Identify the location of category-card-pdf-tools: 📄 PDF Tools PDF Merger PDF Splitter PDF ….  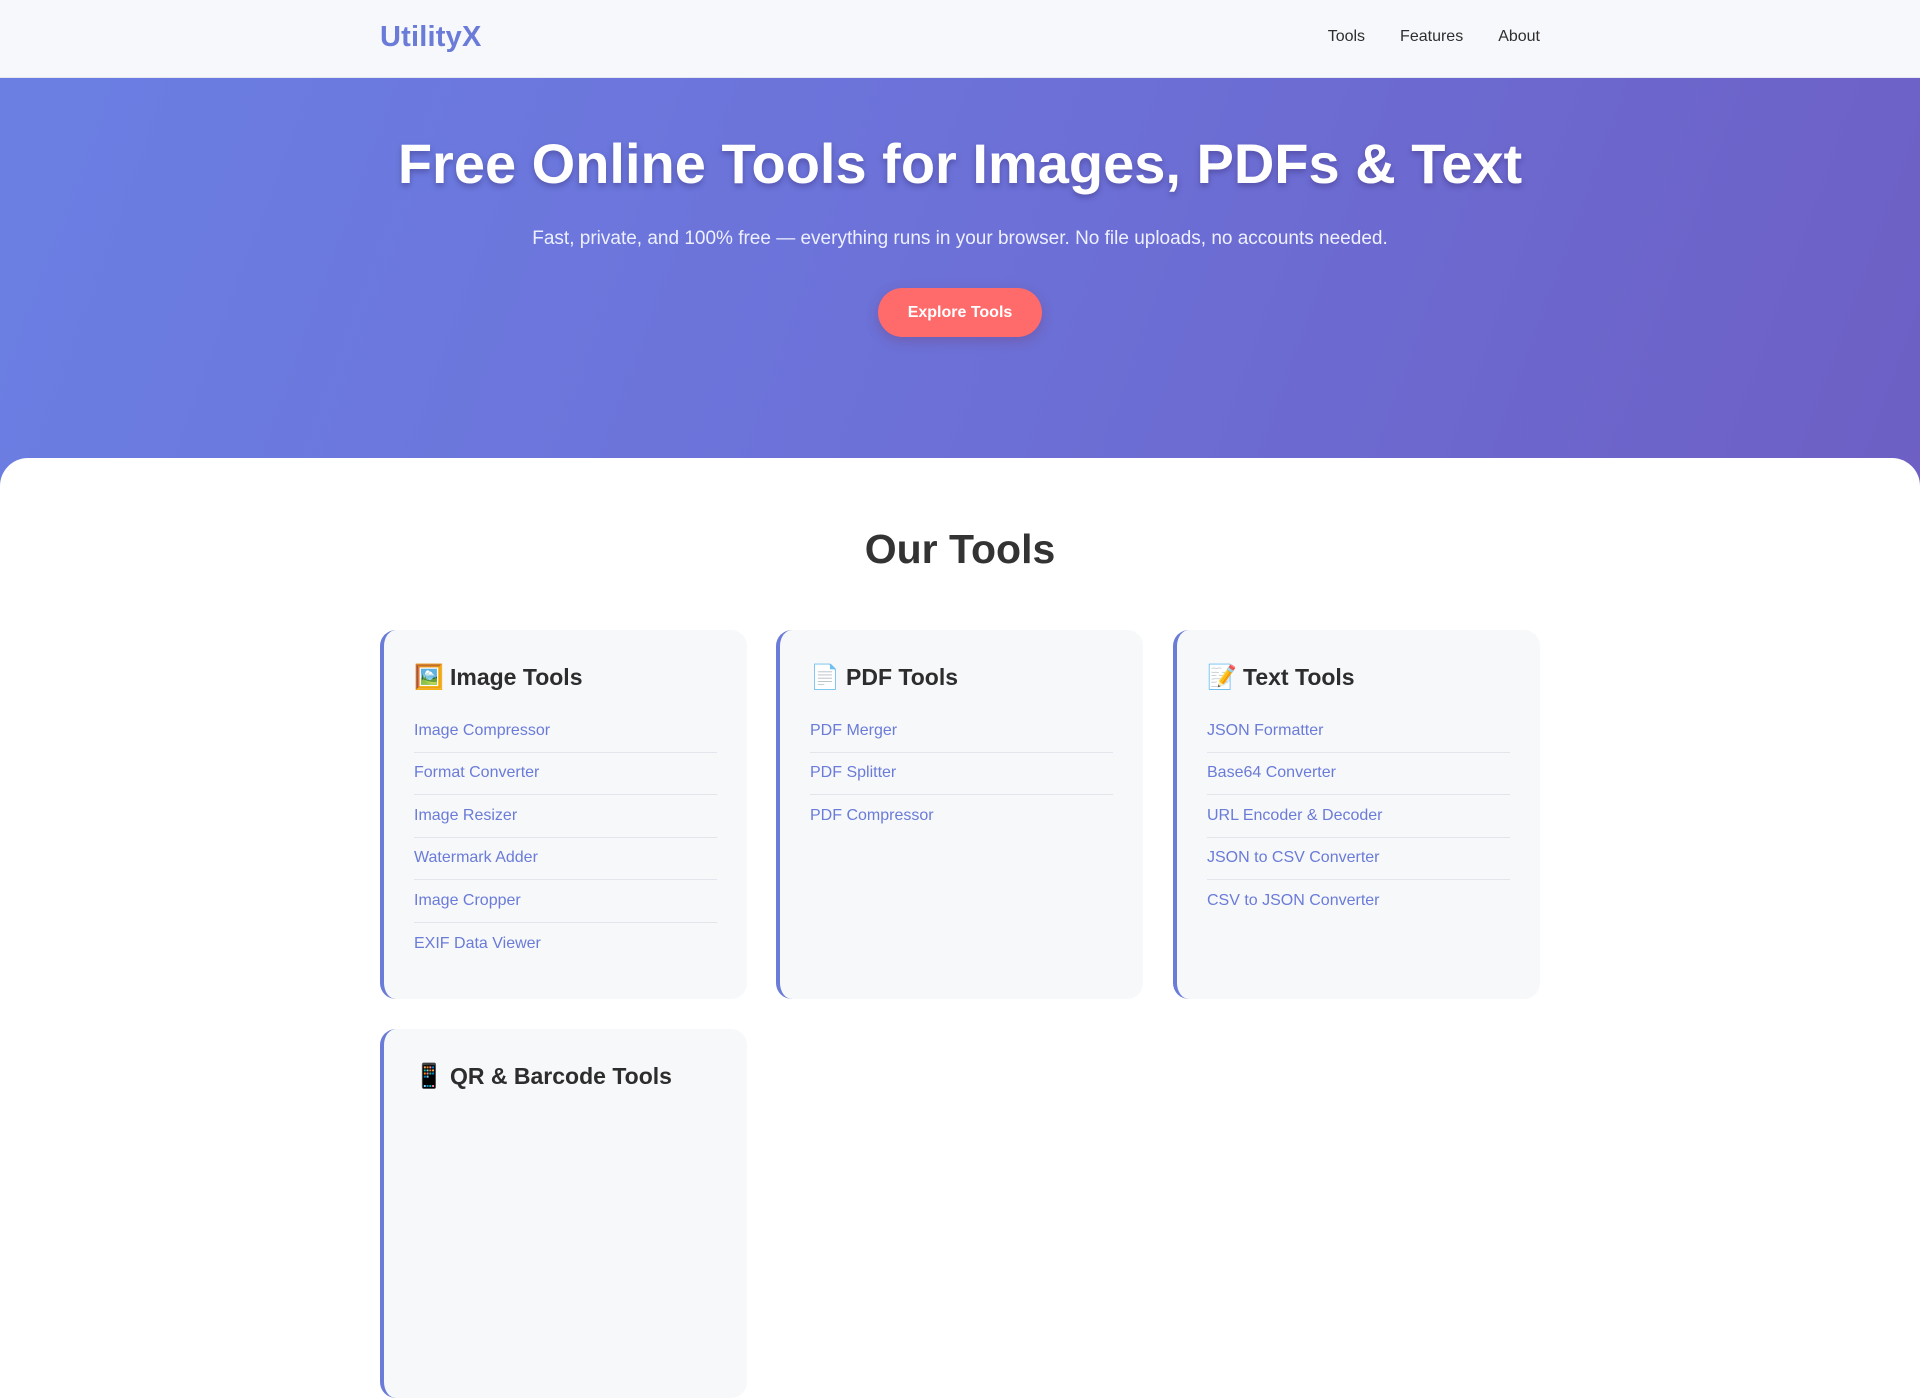
(959, 814).